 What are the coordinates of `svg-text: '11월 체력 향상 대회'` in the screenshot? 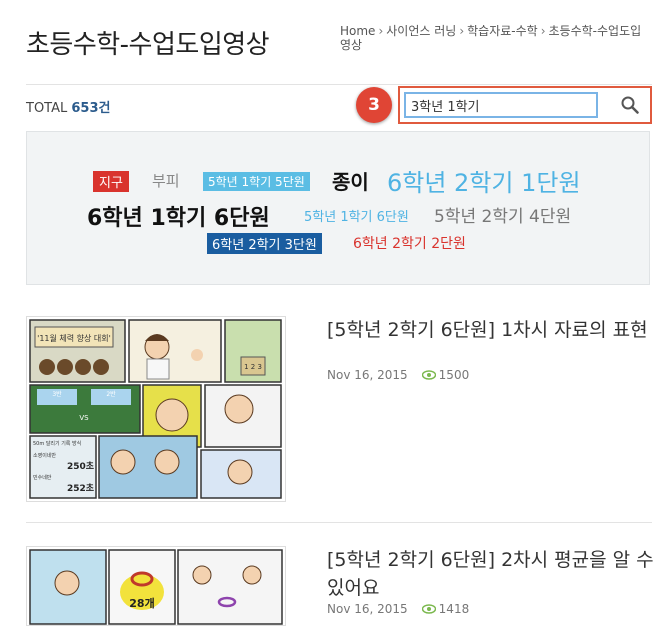 It's located at (74, 338).